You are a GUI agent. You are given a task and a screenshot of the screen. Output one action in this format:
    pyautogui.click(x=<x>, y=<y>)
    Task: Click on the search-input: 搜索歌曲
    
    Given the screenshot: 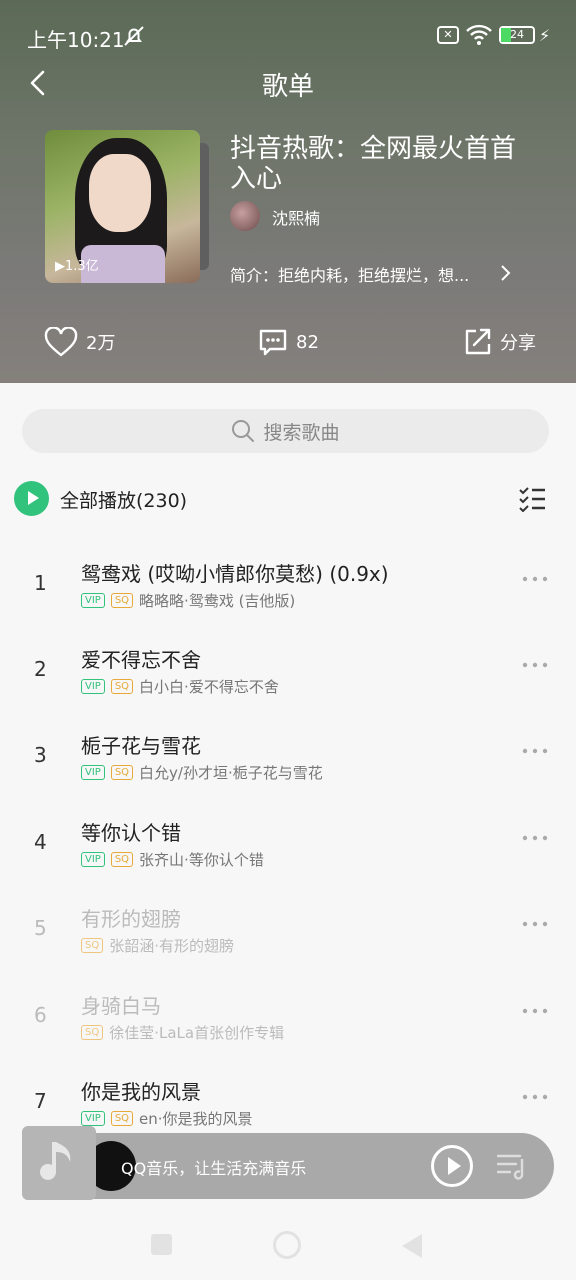 What is the action you would take?
    pyautogui.click(x=285, y=431)
    